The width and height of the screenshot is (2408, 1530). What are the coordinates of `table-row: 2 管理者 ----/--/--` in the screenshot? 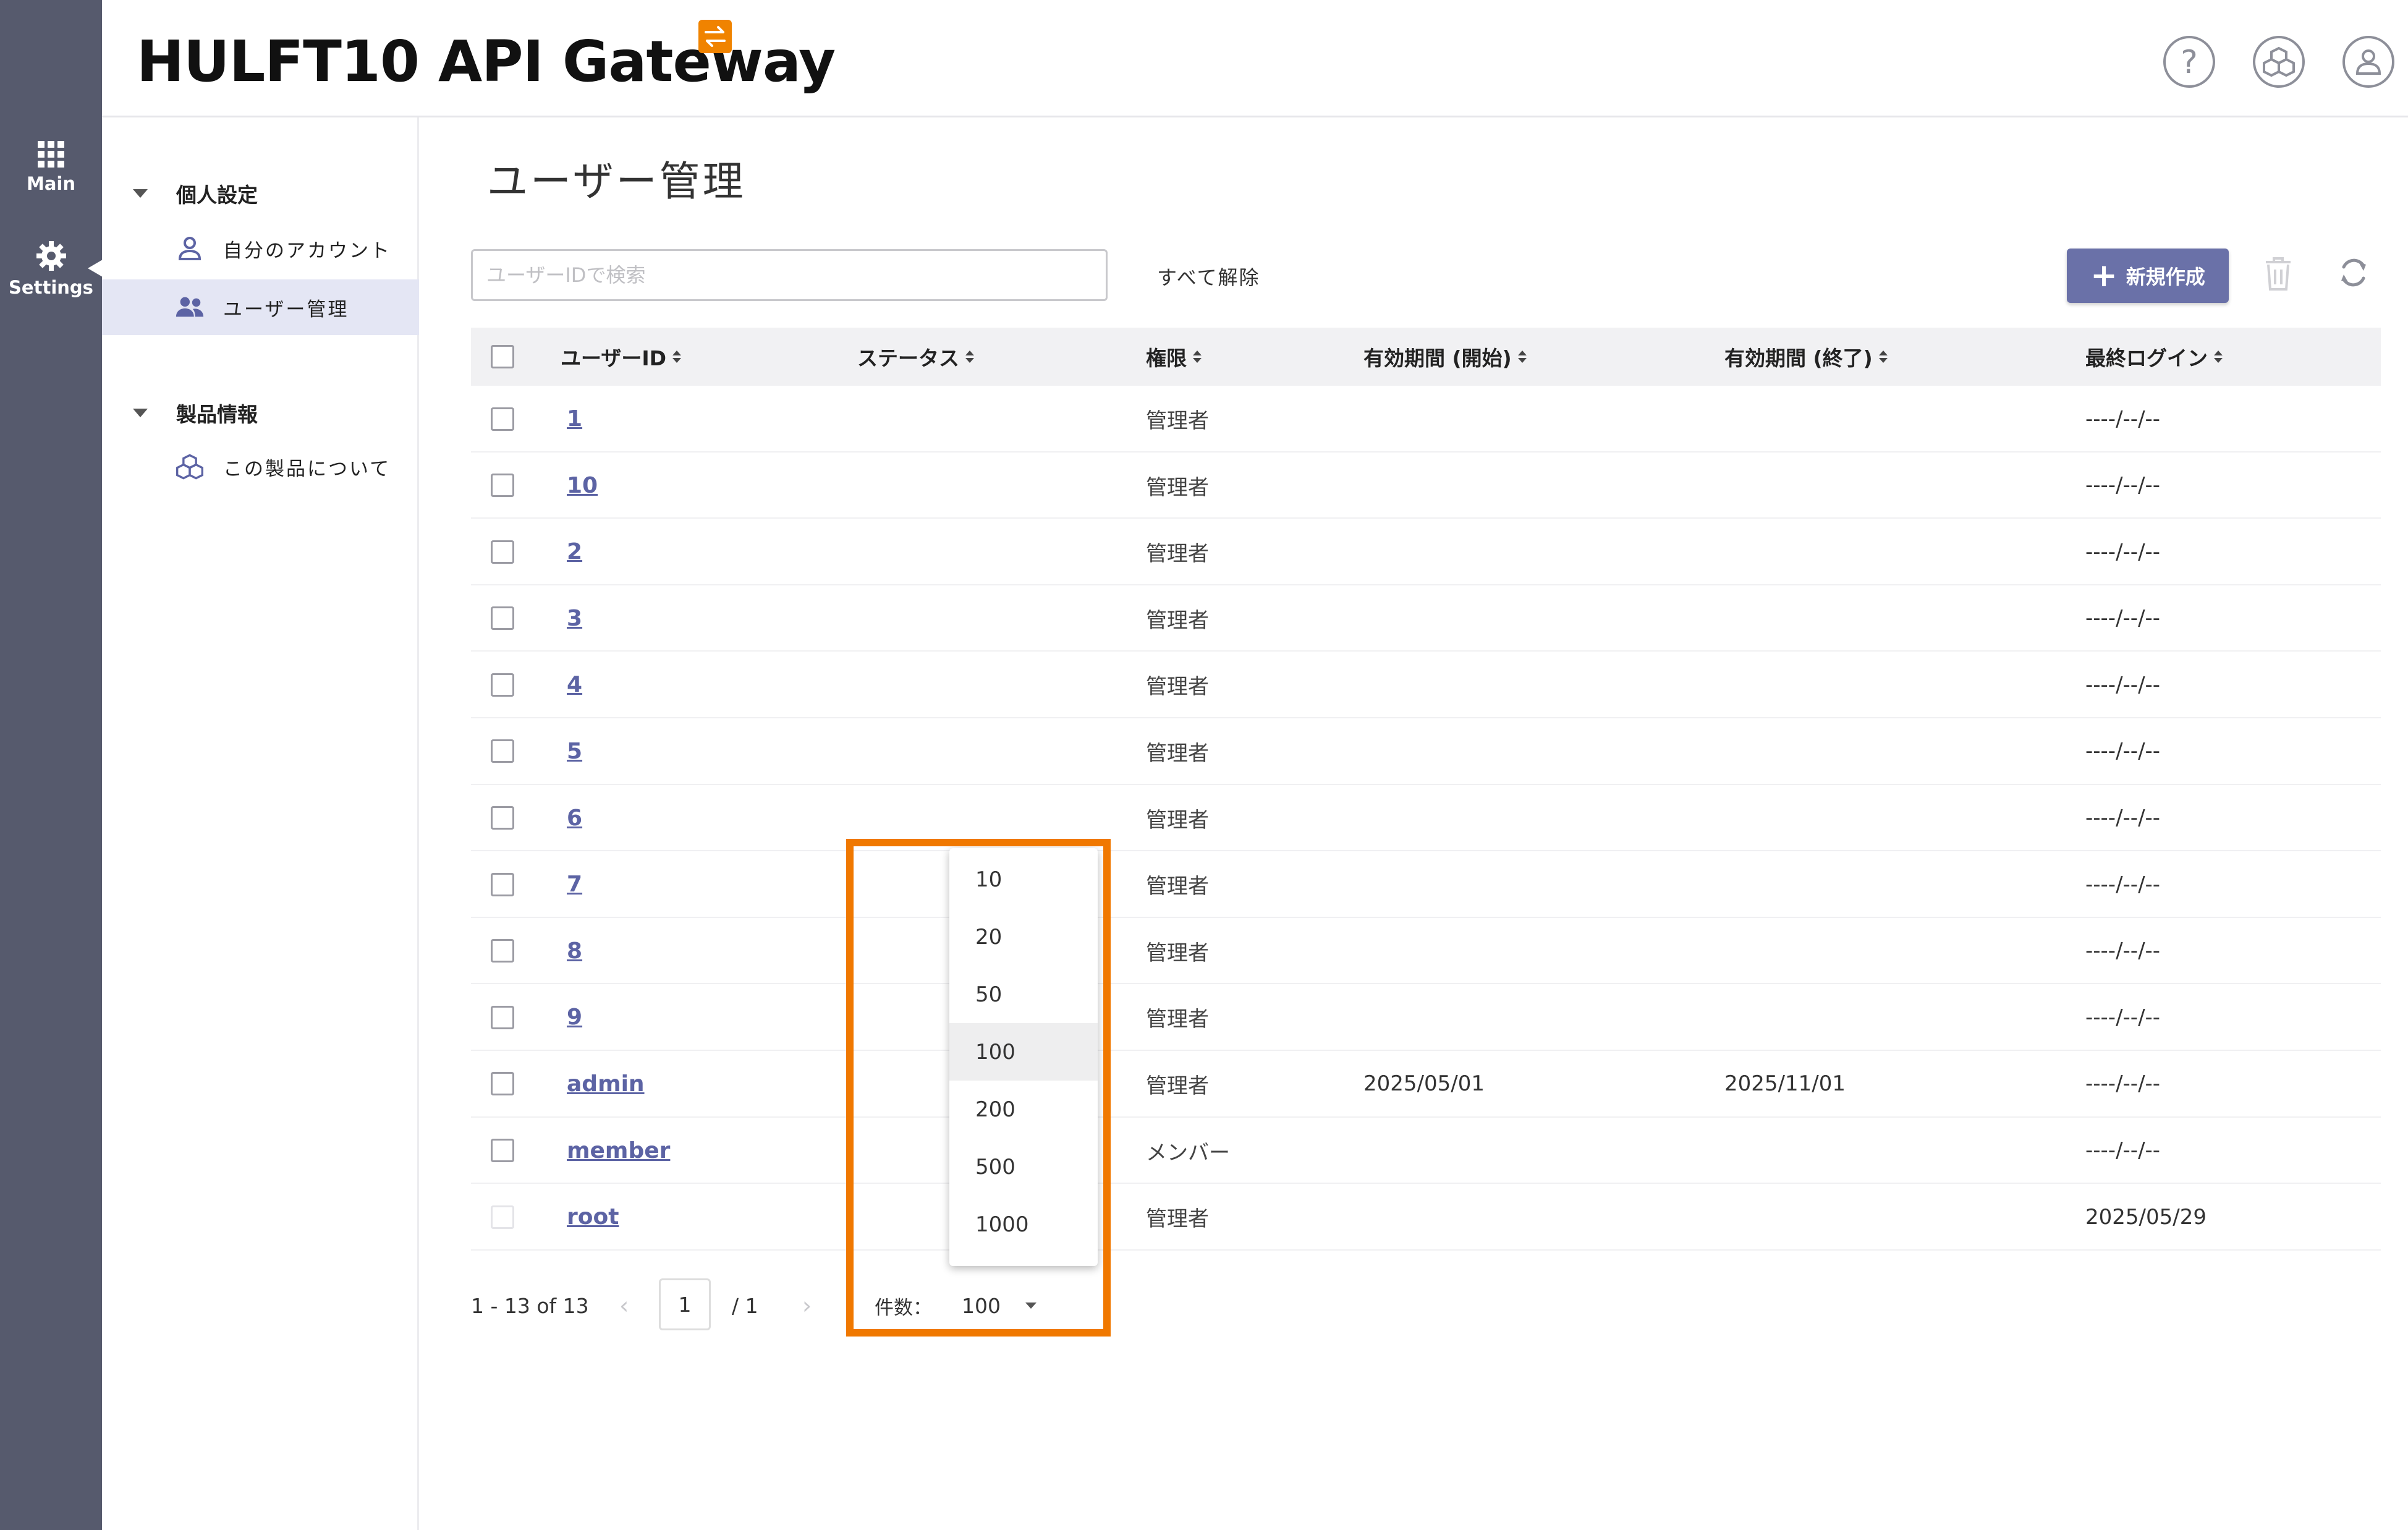 It's located at (1426, 552).